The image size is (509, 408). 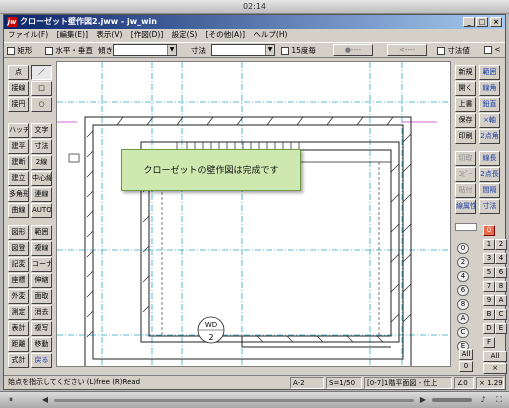 I want to click on tool-vertical: 鉛直, so click(x=489, y=104).